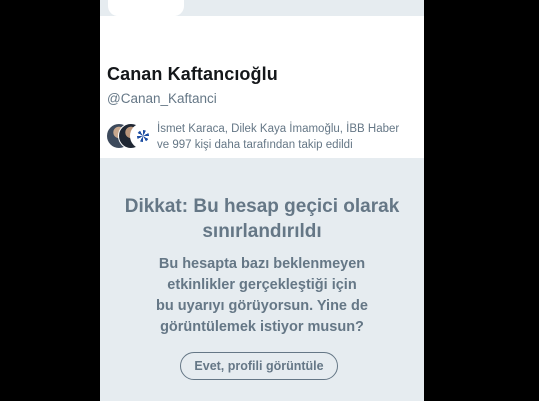 The width and height of the screenshot is (539, 401). What do you see at coordinates (262, 231) in the screenshot?
I see `notice-title-line: sınırlandırıldı` at bounding box center [262, 231].